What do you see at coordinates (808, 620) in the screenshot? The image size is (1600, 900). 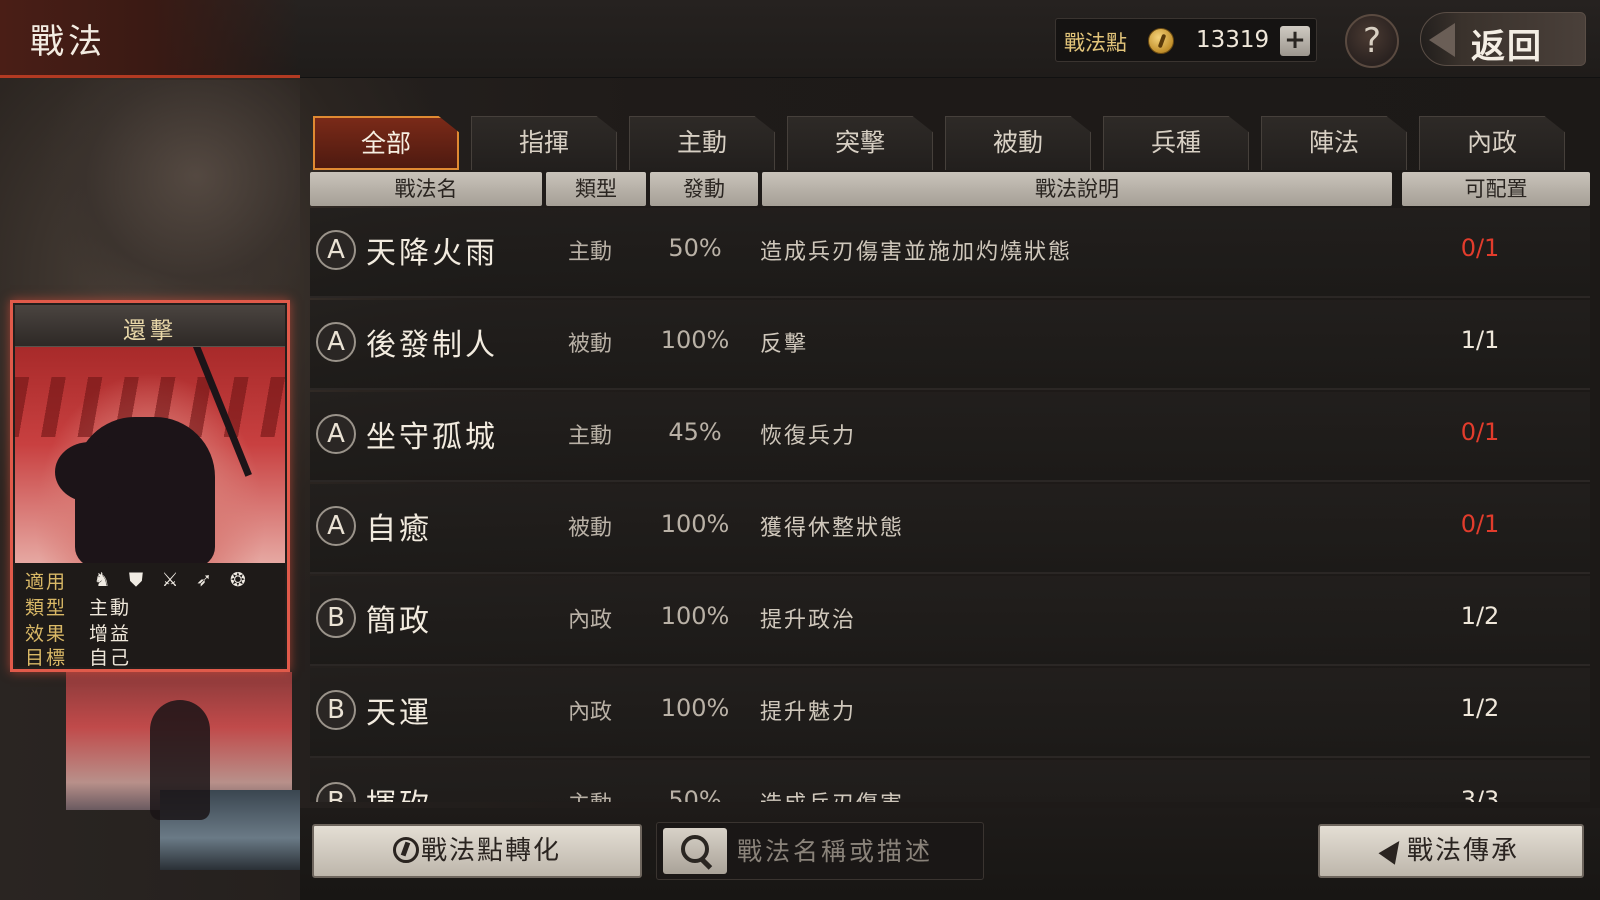 I see `tactic-description: 提升政治` at bounding box center [808, 620].